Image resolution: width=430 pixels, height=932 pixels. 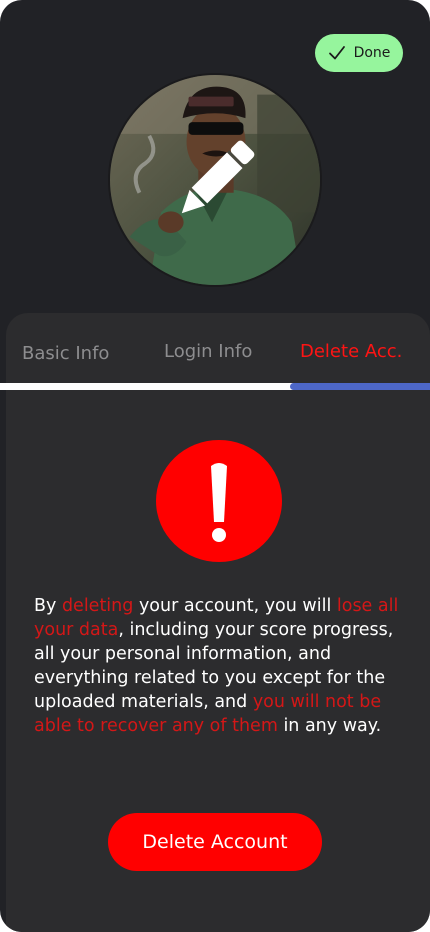 I want to click on tab-progress-bar, so click(x=215, y=386).